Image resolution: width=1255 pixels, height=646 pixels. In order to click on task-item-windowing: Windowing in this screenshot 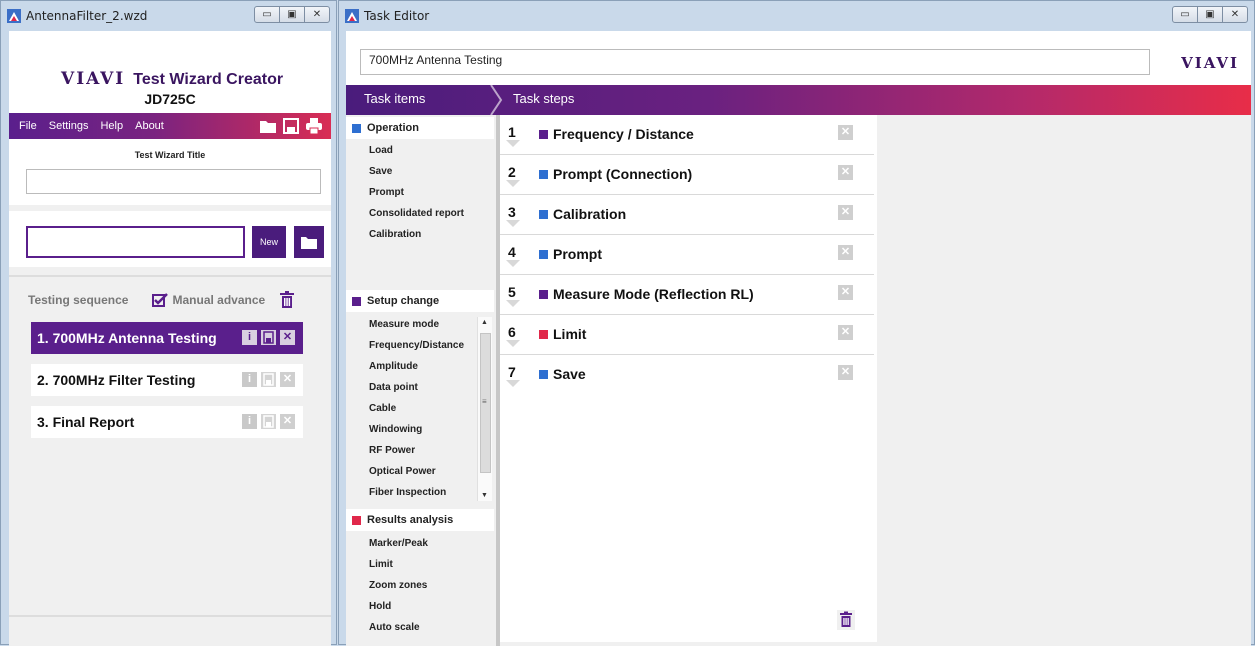, I will do `click(395, 429)`.